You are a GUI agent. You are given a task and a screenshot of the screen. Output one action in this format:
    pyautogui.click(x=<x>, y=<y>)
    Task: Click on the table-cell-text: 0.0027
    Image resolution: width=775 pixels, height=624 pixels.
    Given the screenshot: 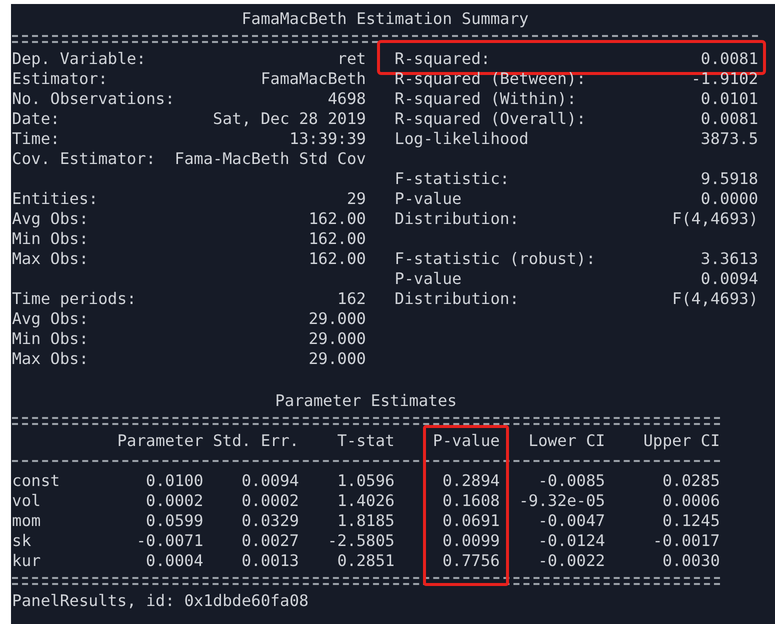 What is the action you would take?
    pyautogui.click(x=269, y=541)
    